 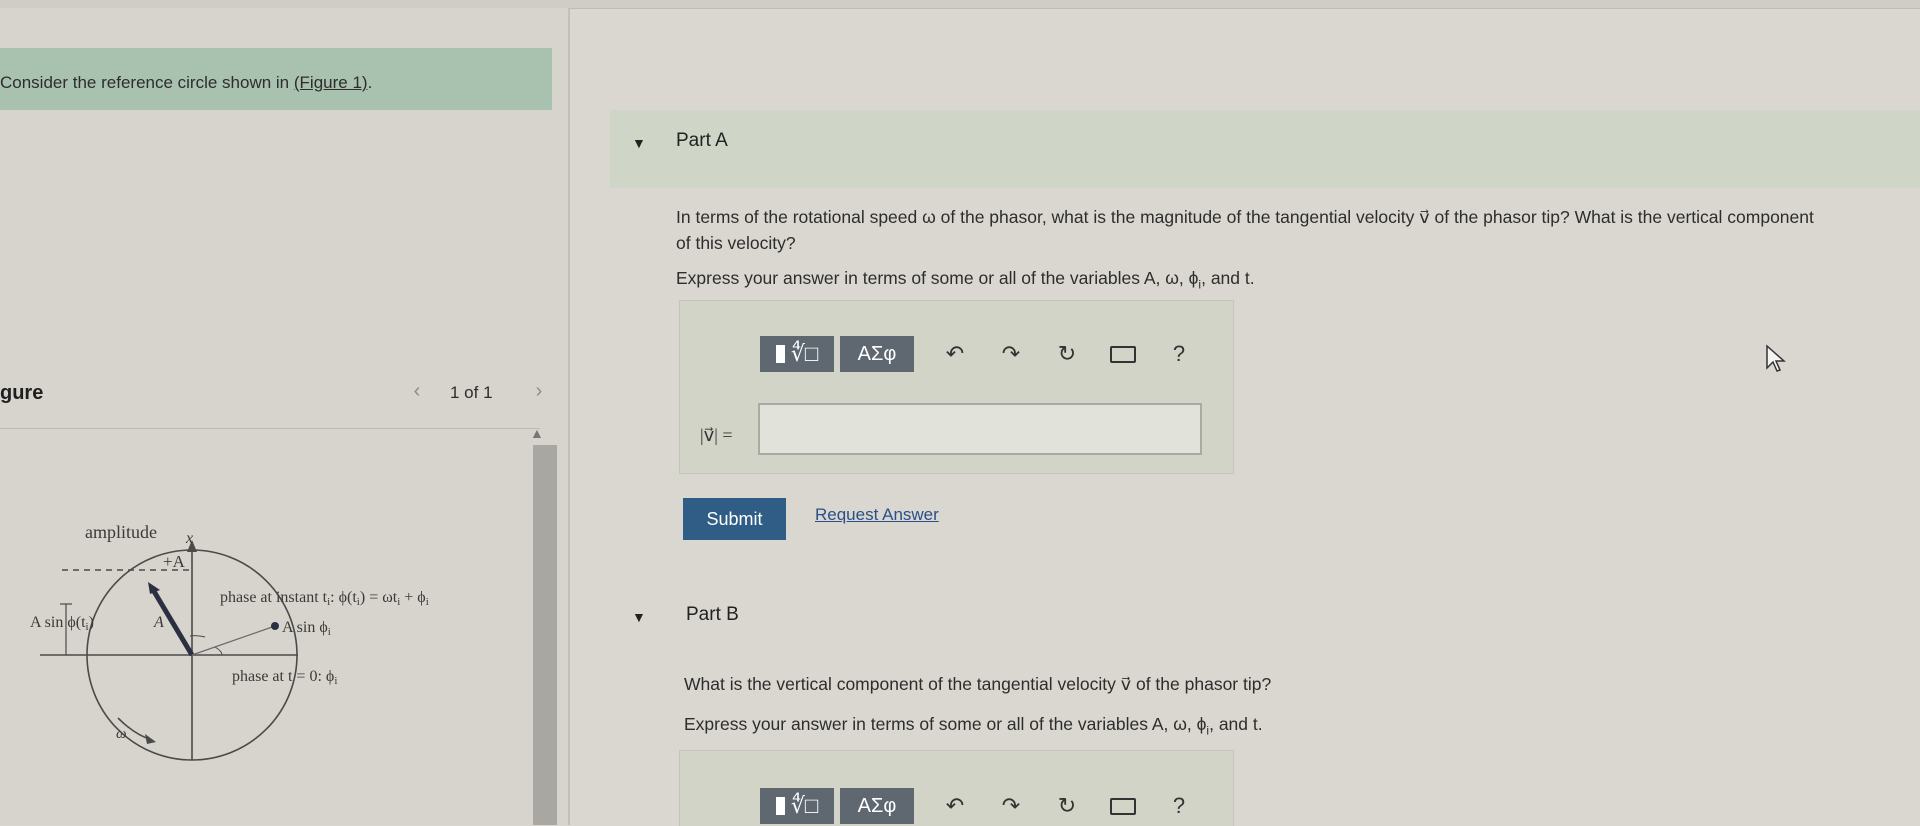 What do you see at coordinates (233, 640) in the screenshot?
I see `initial-phase-line` at bounding box center [233, 640].